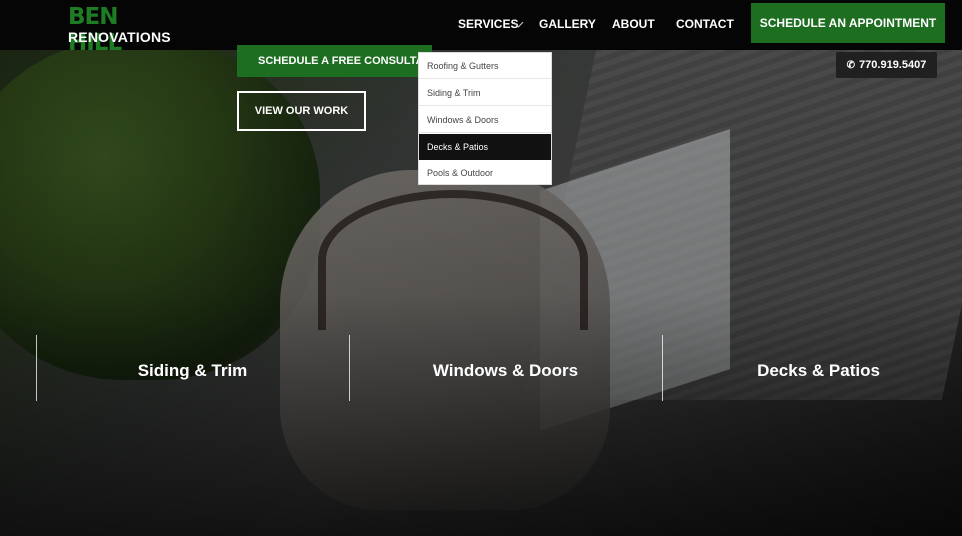 The height and width of the screenshot is (536, 962). What do you see at coordinates (485, 66) in the screenshot?
I see `menu-item-roofing-gutters: Roofing & Gutters` at bounding box center [485, 66].